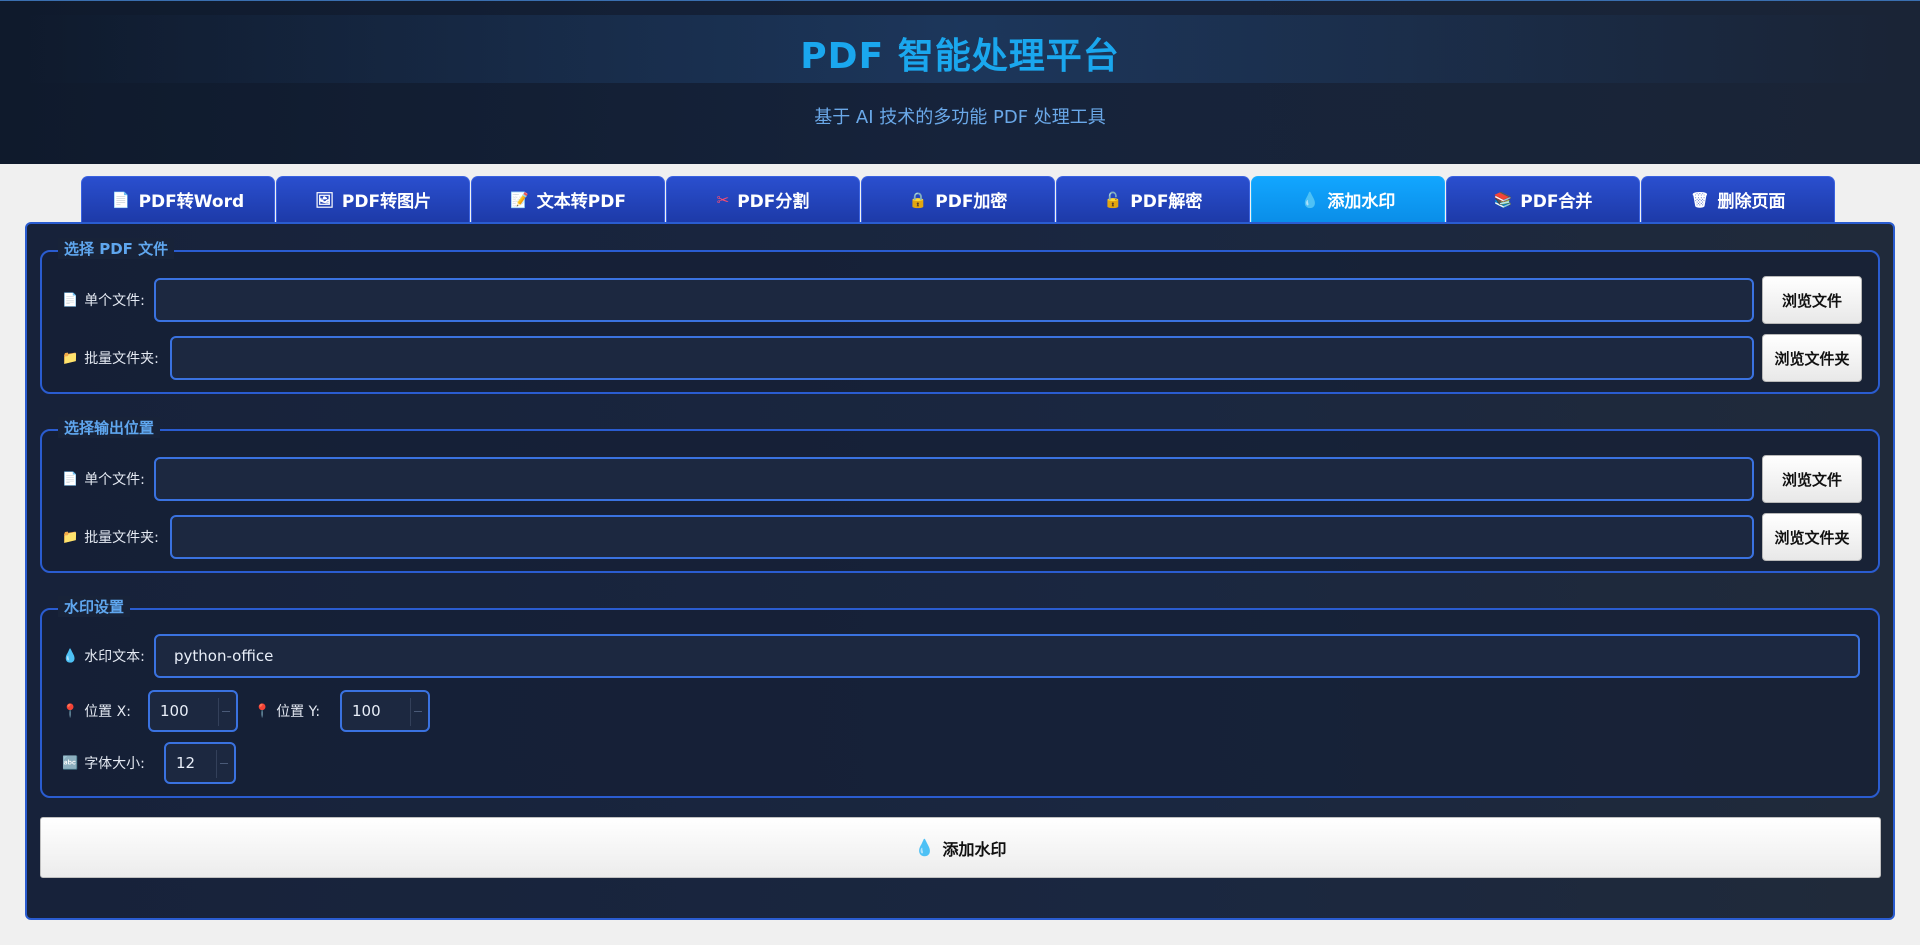 This screenshot has height=945, width=1920. I want to click on add-watermark-label: 添加水印, so click(974, 849).